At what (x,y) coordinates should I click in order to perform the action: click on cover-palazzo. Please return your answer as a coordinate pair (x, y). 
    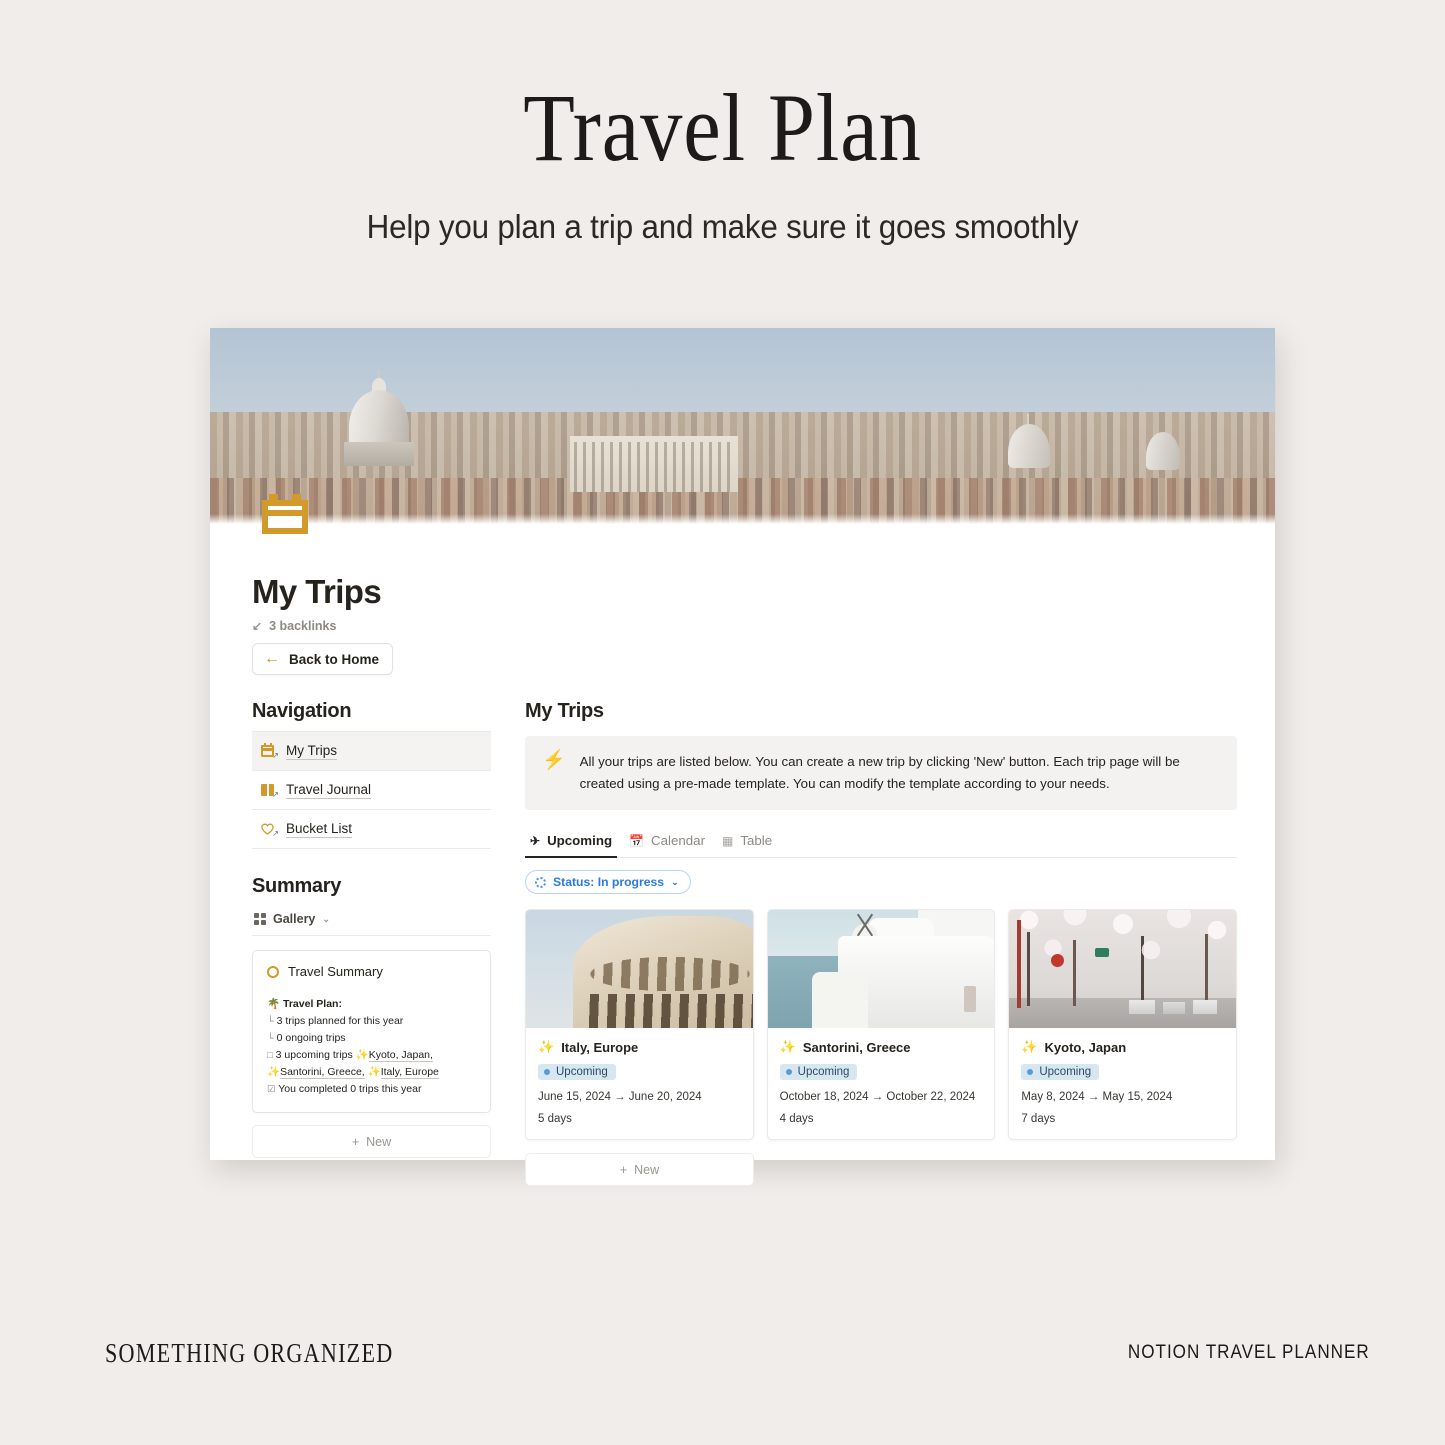
    Looking at the image, I should click on (654, 464).